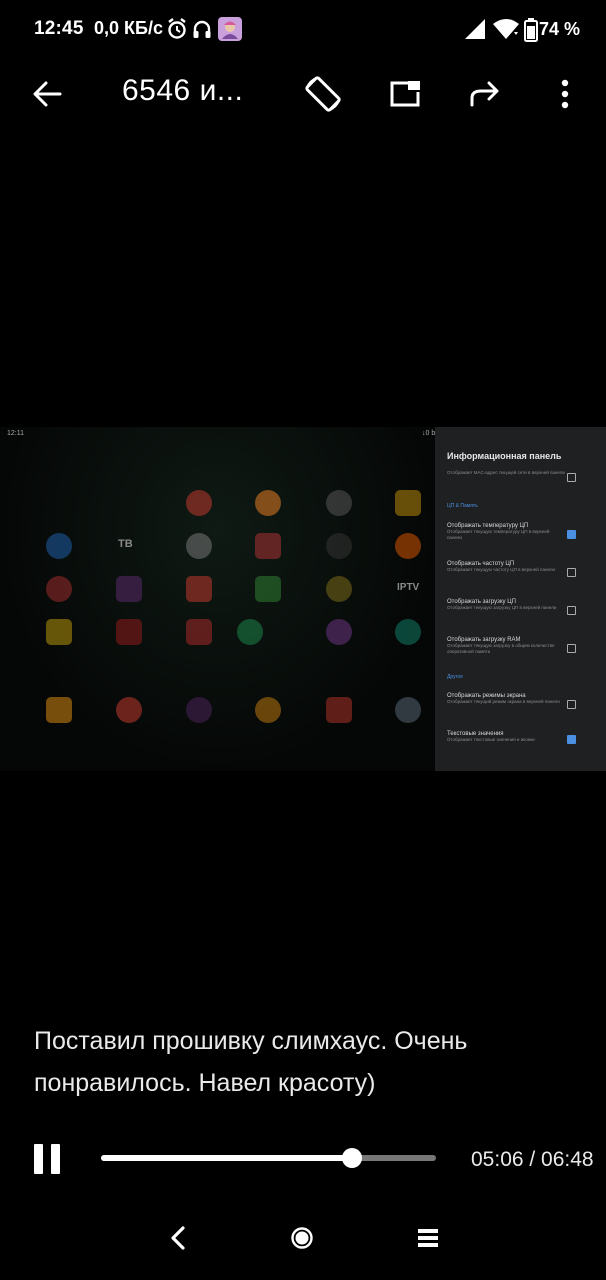 Image resolution: width=606 pixels, height=1280 pixels. Describe the element at coordinates (128, 28) in the screenshot. I see `network-speed: 0,0 КБ/с` at that location.